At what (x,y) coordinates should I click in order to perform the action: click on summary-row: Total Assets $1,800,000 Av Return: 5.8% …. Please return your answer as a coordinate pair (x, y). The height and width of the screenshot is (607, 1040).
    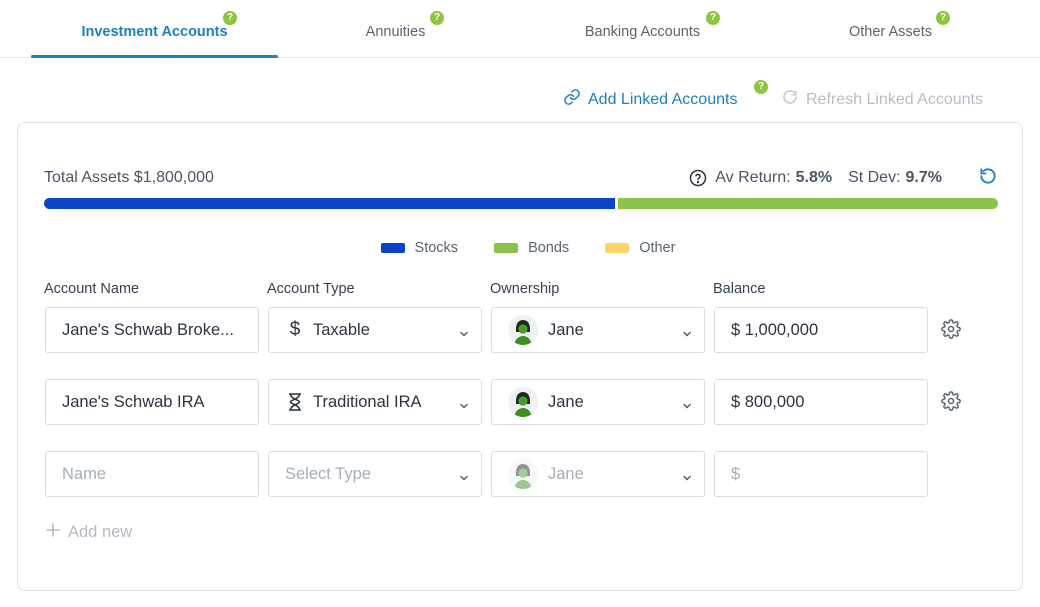
    Looking at the image, I should click on (521, 178).